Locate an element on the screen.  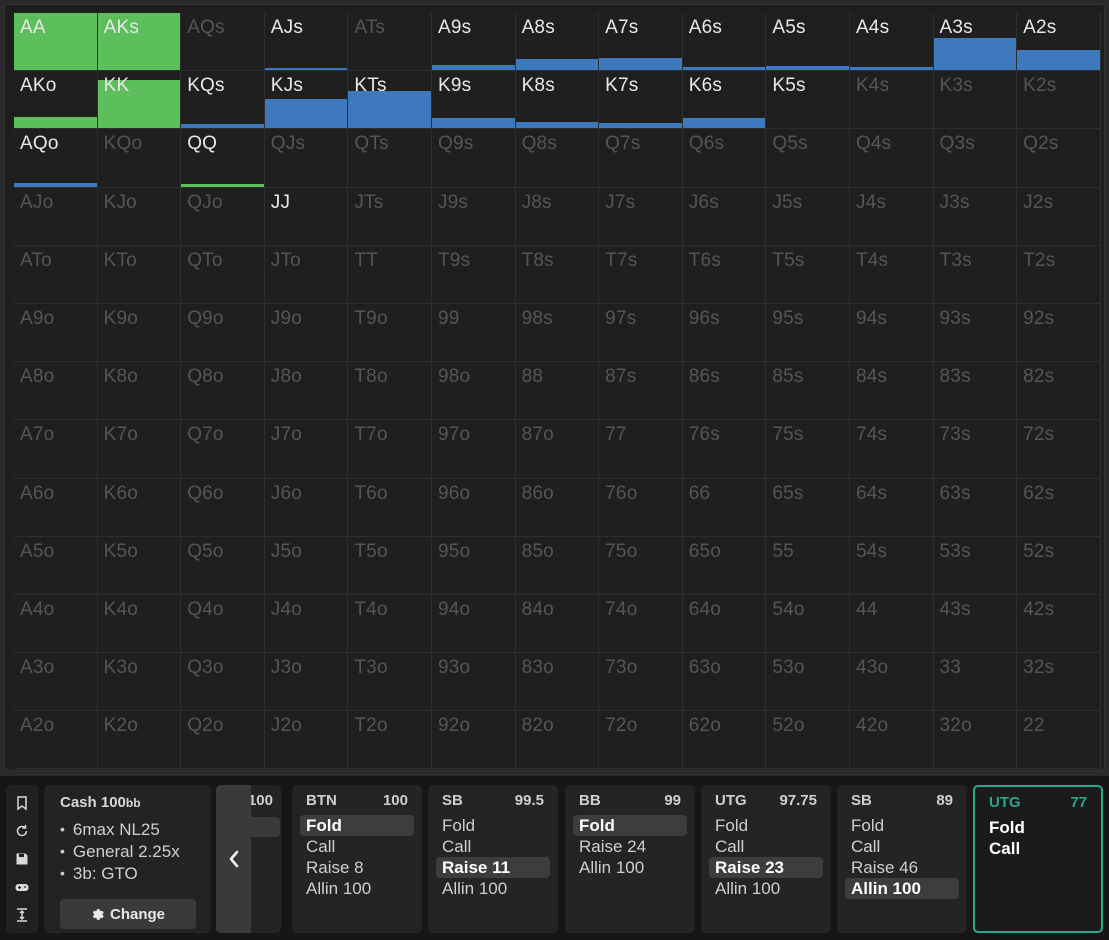
hand-cell: QTs is located at coordinates (390, 158).